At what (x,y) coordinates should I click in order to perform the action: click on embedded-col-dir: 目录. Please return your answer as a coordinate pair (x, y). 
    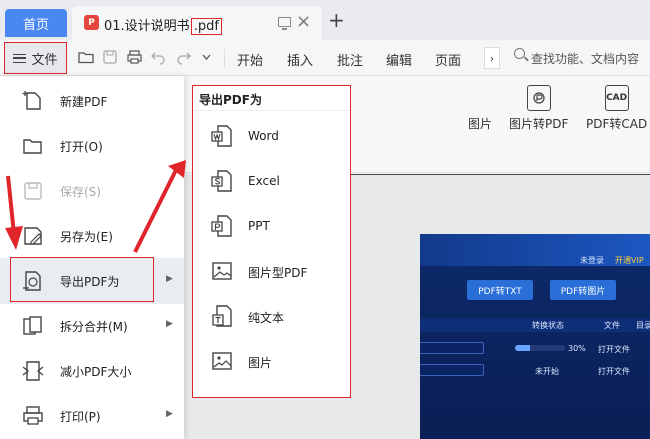
    Looking at the image, I should click on (643, 325).